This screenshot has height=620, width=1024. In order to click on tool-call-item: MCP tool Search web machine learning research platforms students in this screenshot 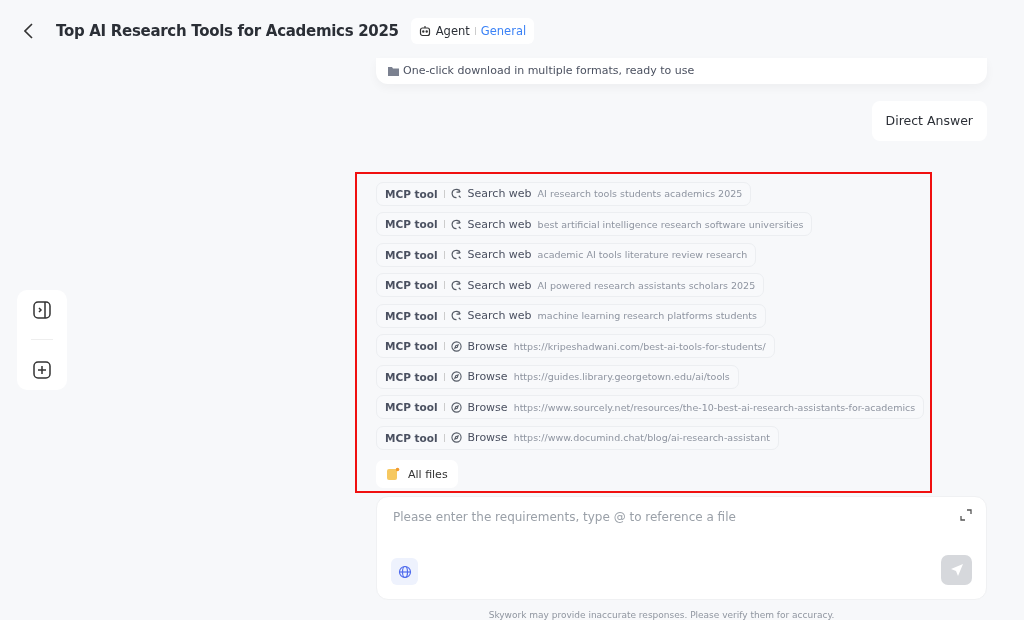, I will do `click(571, 315)`.